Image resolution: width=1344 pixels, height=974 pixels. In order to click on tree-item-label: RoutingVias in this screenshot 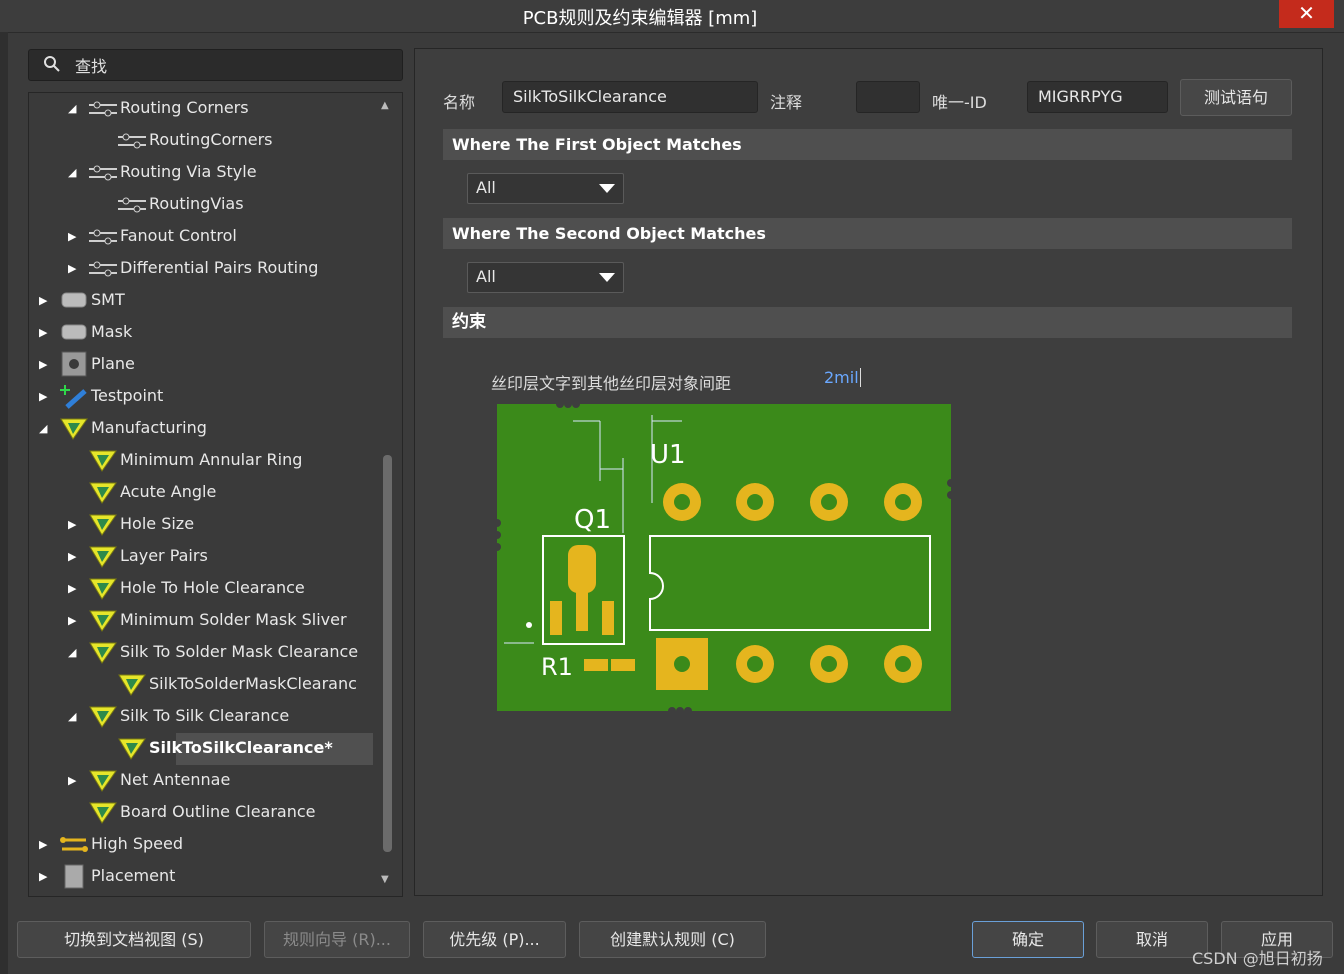, I will do `click(196, 203)`.